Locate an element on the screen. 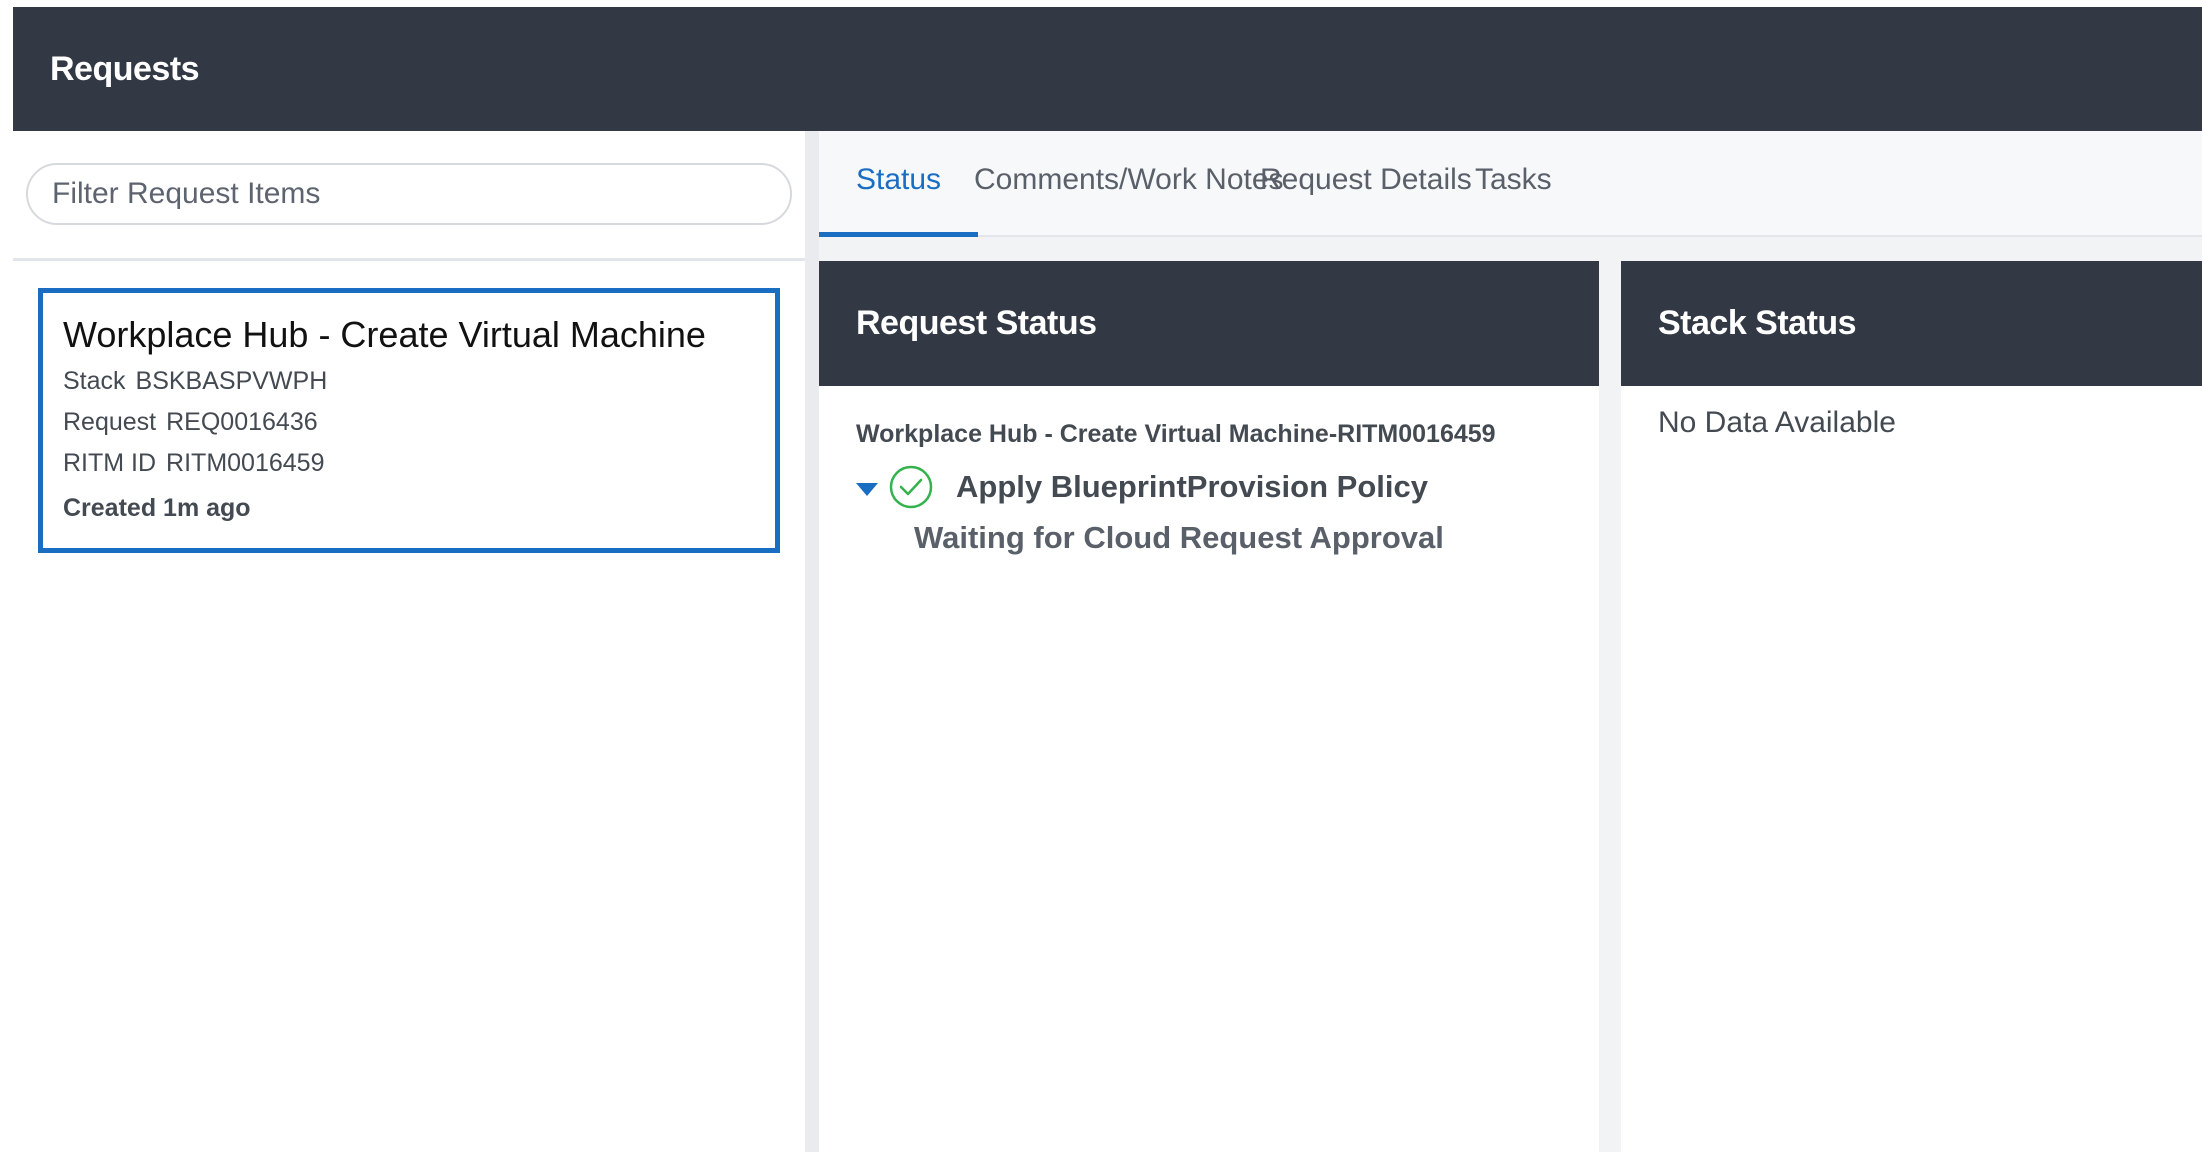 Image resolution: width=2202 pixels, height=1152 pixels. request-value: REQ0016436 is located at coordinates (242, 422).